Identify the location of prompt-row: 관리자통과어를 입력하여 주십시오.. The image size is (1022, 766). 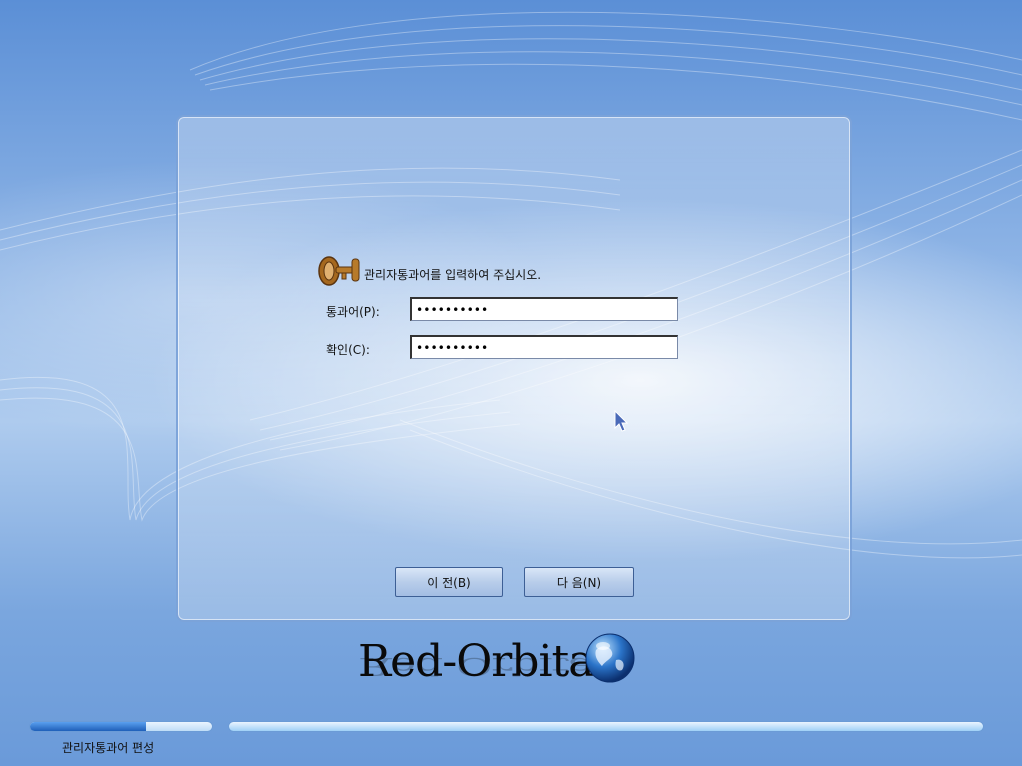
(429, 271).